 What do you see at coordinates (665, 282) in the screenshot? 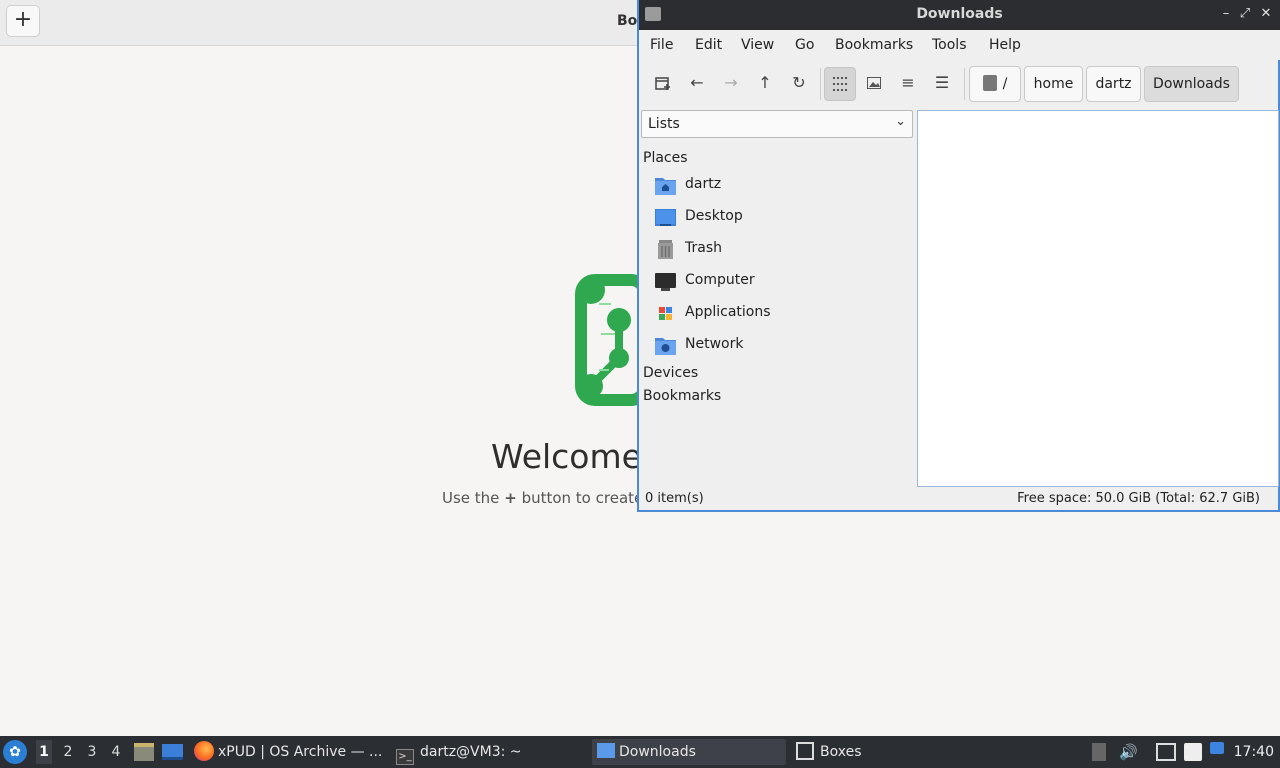
I see `computer-icon` at bounding box center [665, 282].